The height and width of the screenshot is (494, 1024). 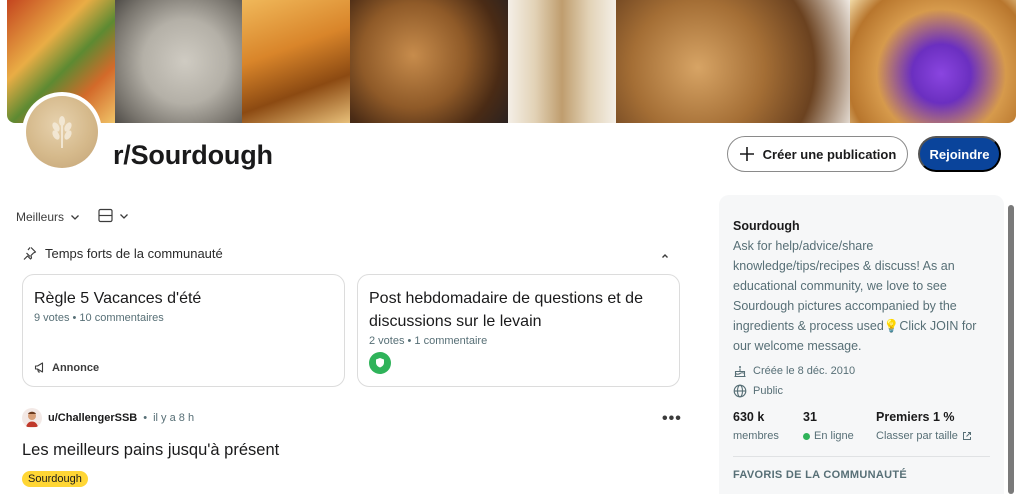 I want to click on members-label: membres, so click(x=756, y=436).